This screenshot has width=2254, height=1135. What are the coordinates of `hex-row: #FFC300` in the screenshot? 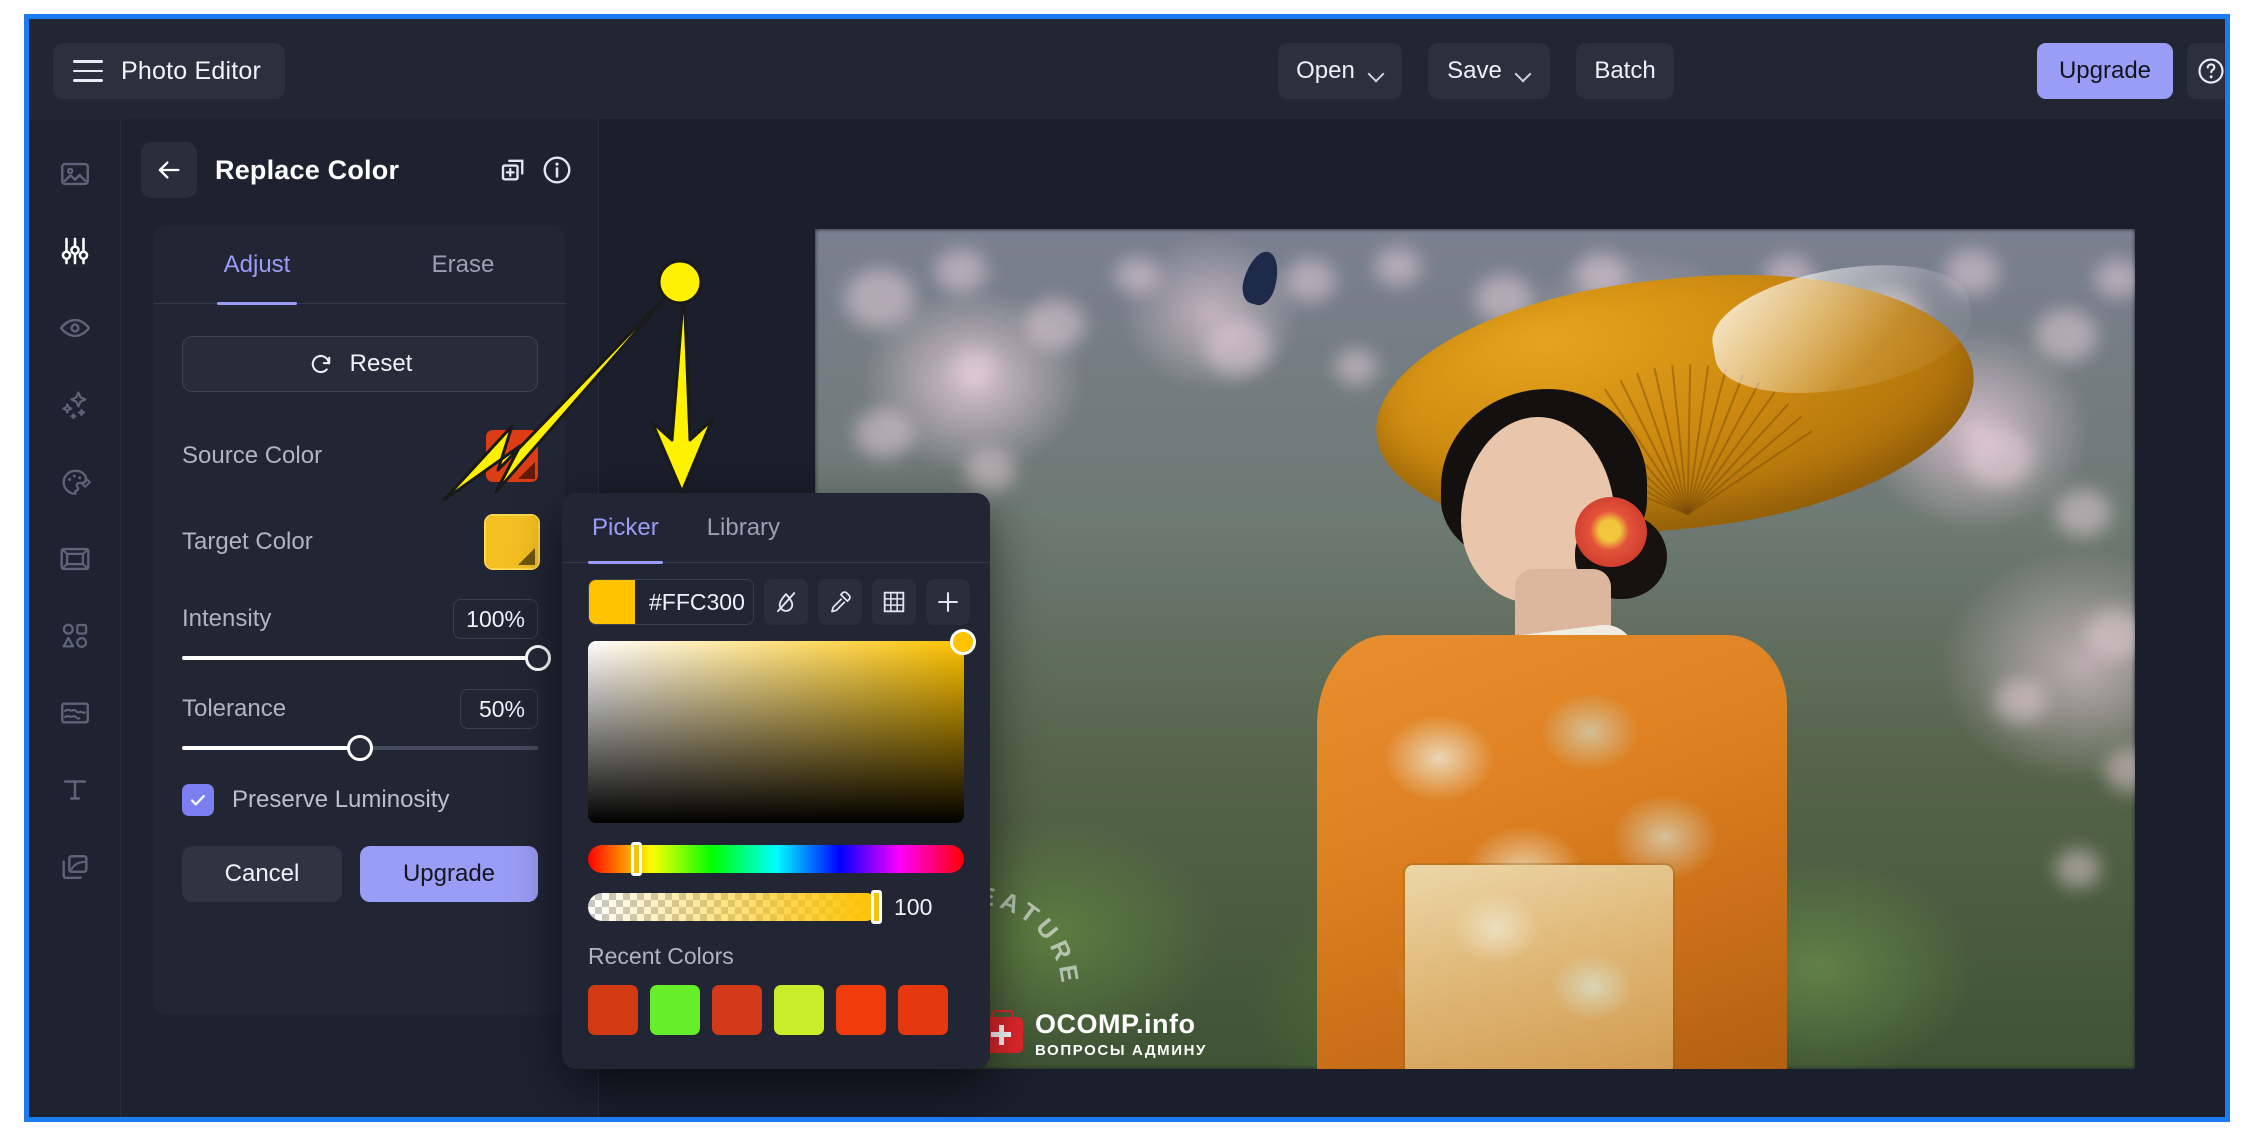 It's located at (779, 602).